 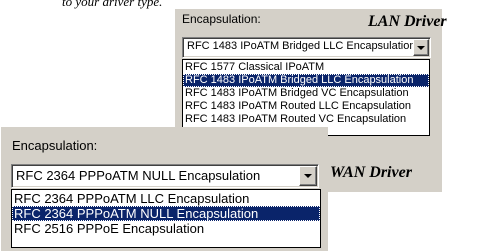 I want to click on option-item: RFC 2364 PPPoATM NULL Encapsulation, so click(x=166, y=213).